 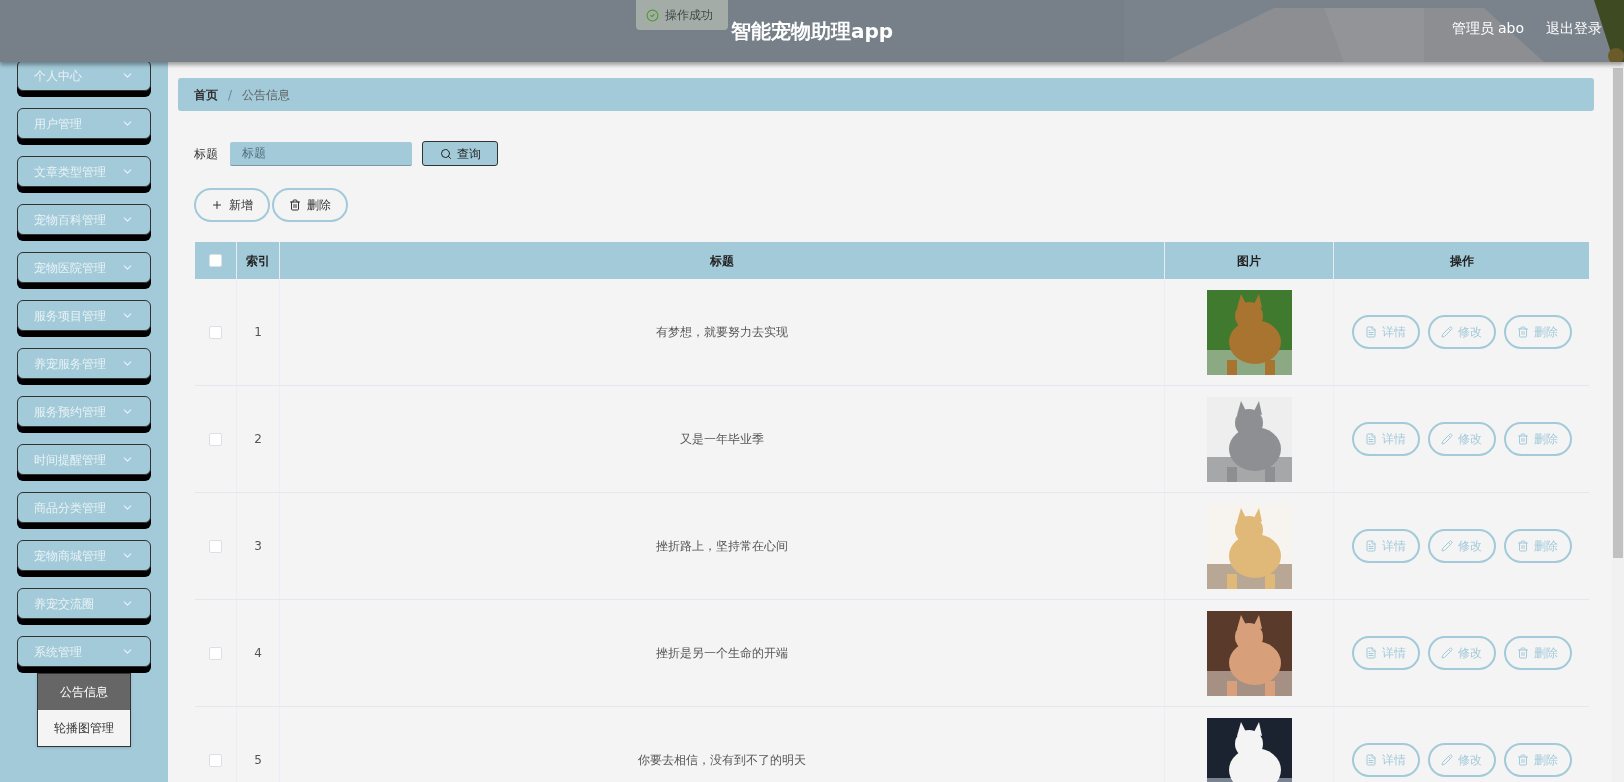 What do you see at coordinates (266, 95) in the screenshot?
I see `breadcrumb-item: 公告信息` at bounding box center [266, 95].